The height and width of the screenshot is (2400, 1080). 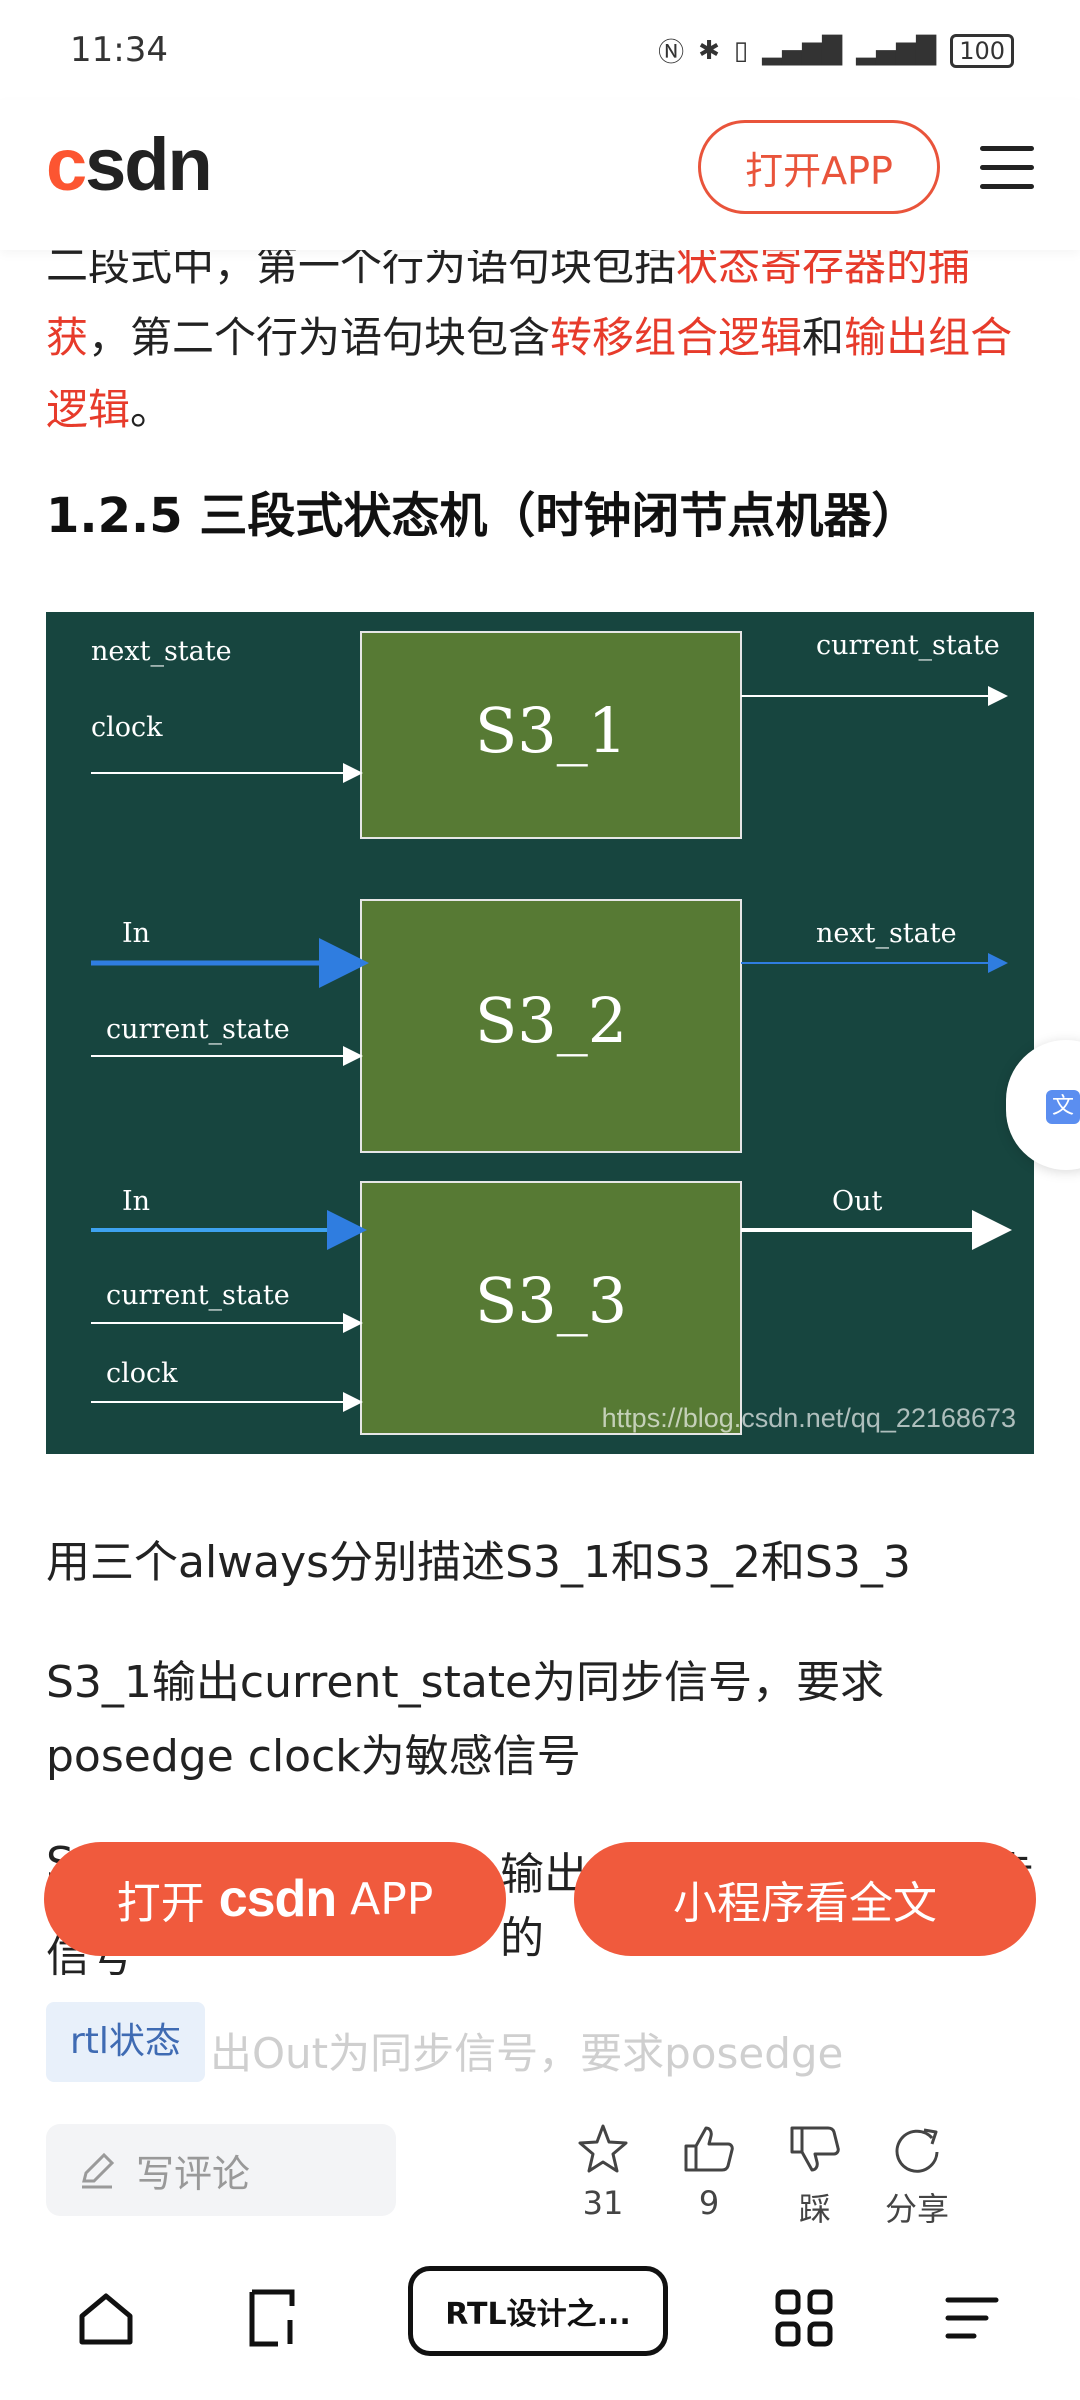 What do you see at coordinates (161, 651) in the screenshot?
I see `b1-input-next-state: next_state` at bounding box center [161, 651].